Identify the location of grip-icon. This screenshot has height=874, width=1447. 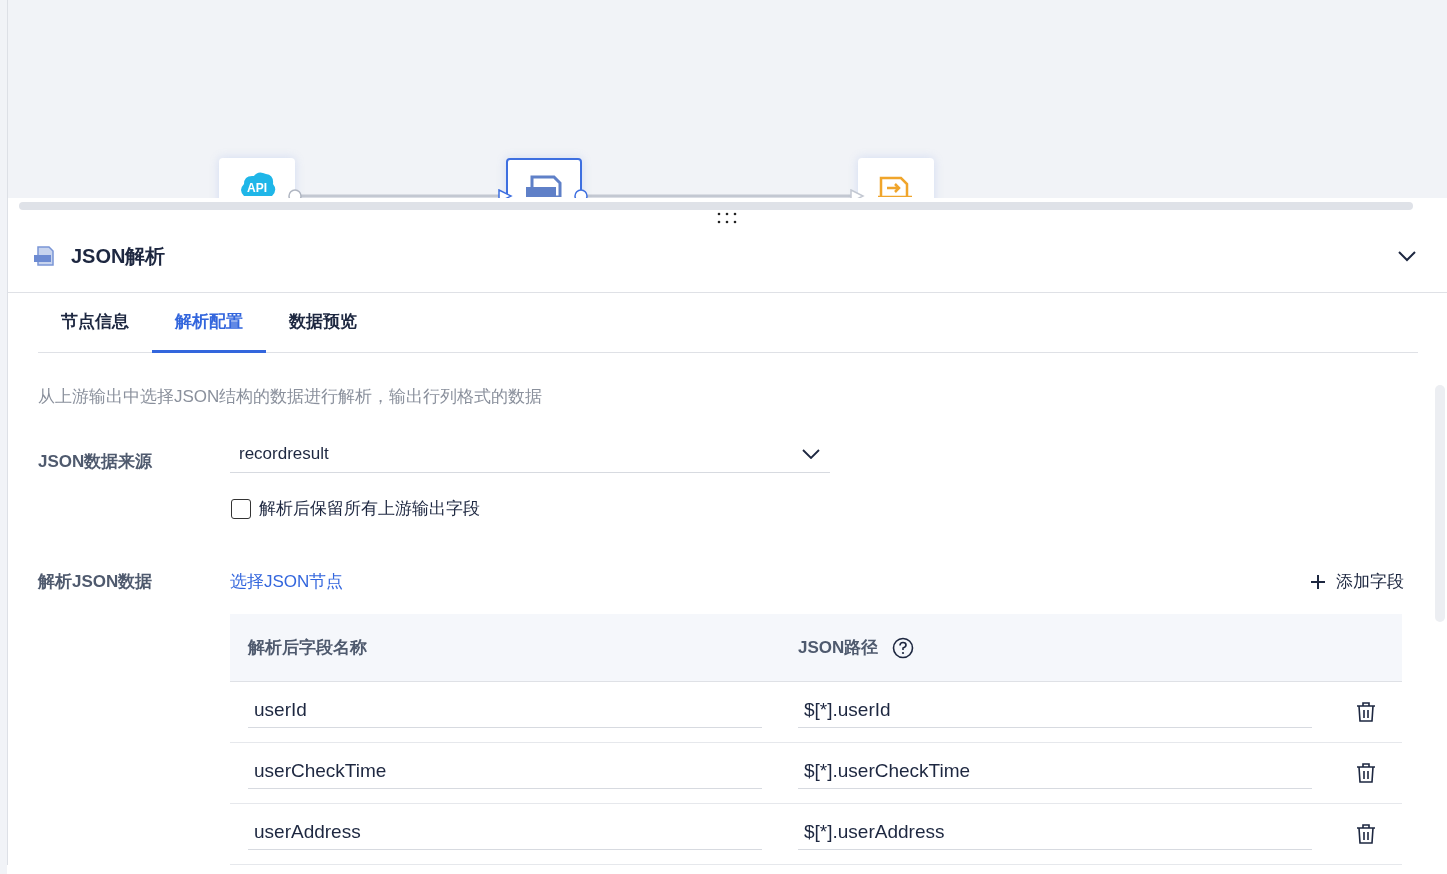
(727, 218).